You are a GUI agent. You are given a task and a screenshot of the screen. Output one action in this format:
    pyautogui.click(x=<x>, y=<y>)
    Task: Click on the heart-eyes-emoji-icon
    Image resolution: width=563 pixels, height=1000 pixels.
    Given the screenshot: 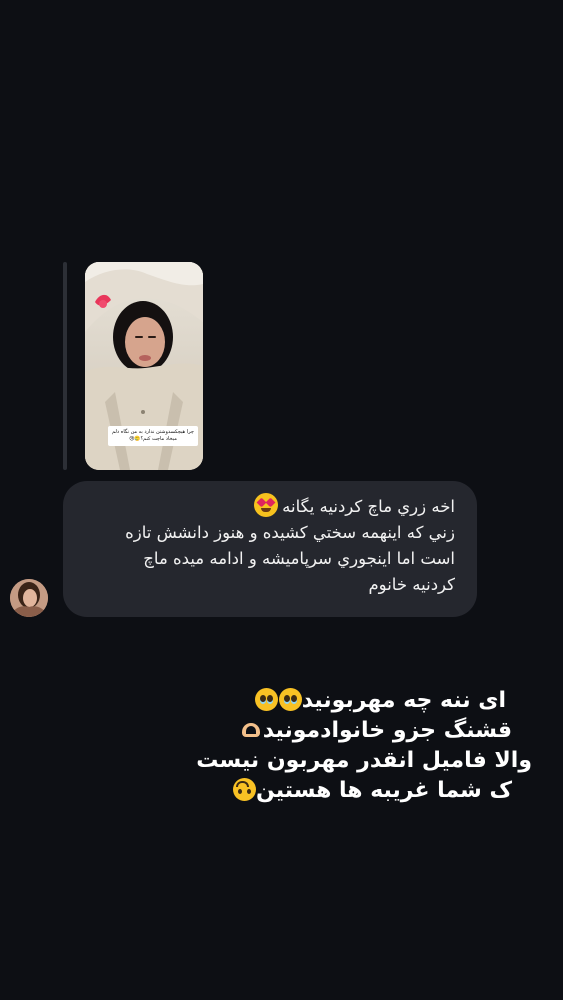 What is the action you would take?
    pyautogui.click(x=266, y=505)
    